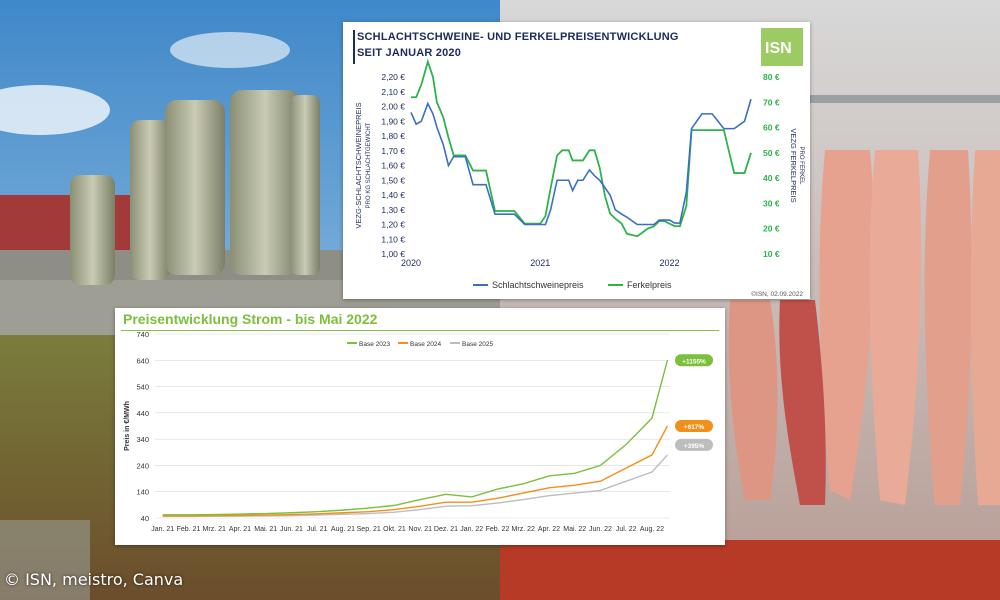  I want to click on y-left-tick-label: 1,60 €, so click(393, 166).